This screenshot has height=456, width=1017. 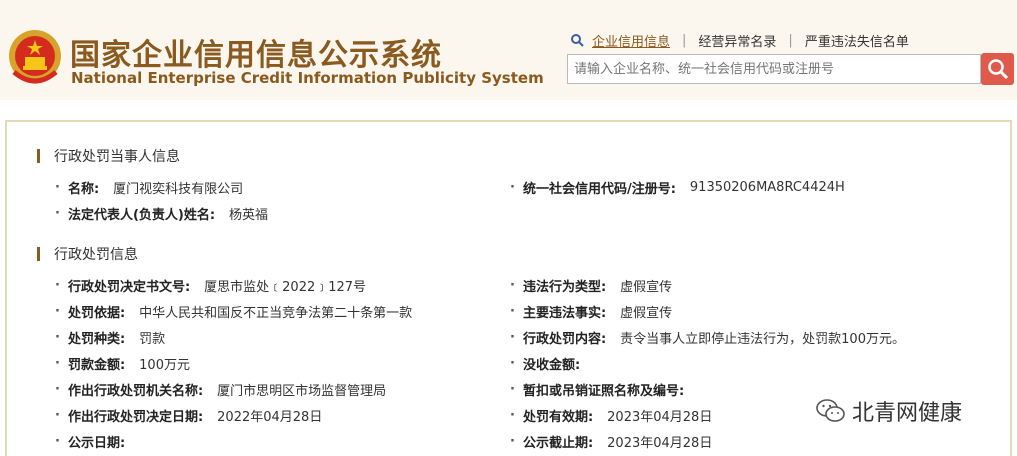 What do you see at coordinates (857, 40) in the screenshot?
I see `nav-link-blacklist: 严重违法失信名单` at bounding box center [857, 40].